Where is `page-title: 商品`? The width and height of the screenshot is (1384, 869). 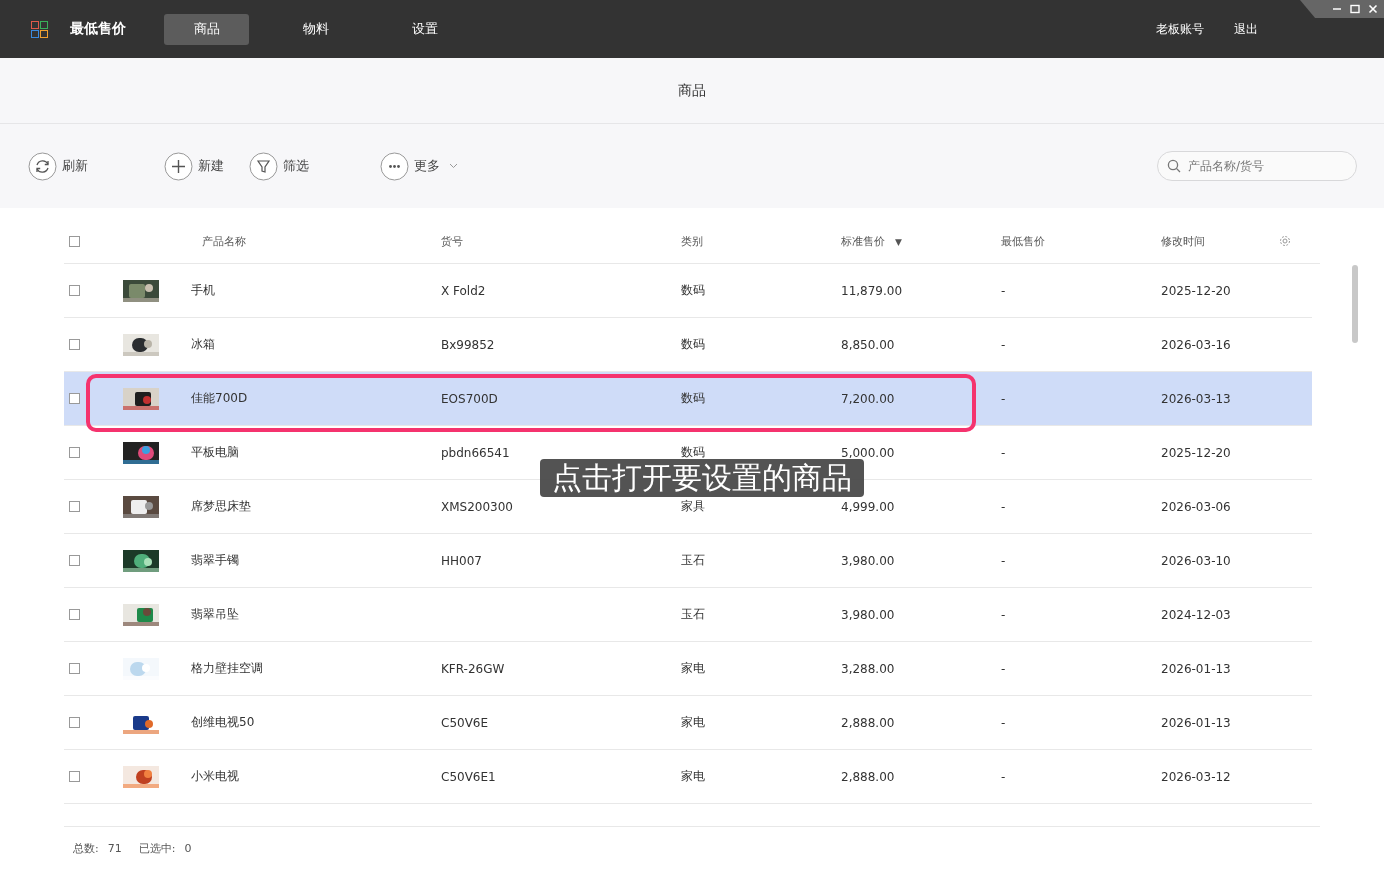 page-title: 商品 is located at coordinates (692, 90).